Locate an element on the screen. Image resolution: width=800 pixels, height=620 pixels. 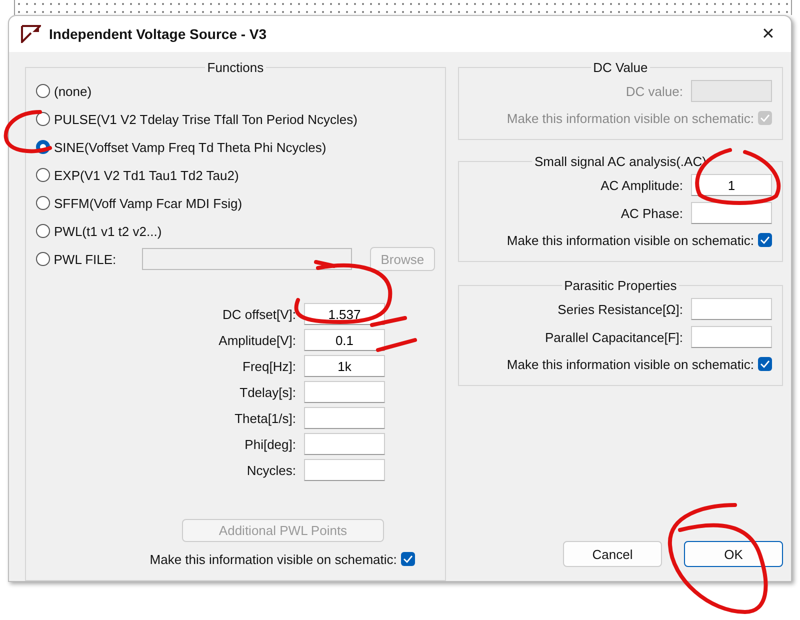
radio-label: PULSE(V1 V2 Tdelay Trise Tfall Ton Period Ncycles) is located at coordinates (206, 119).